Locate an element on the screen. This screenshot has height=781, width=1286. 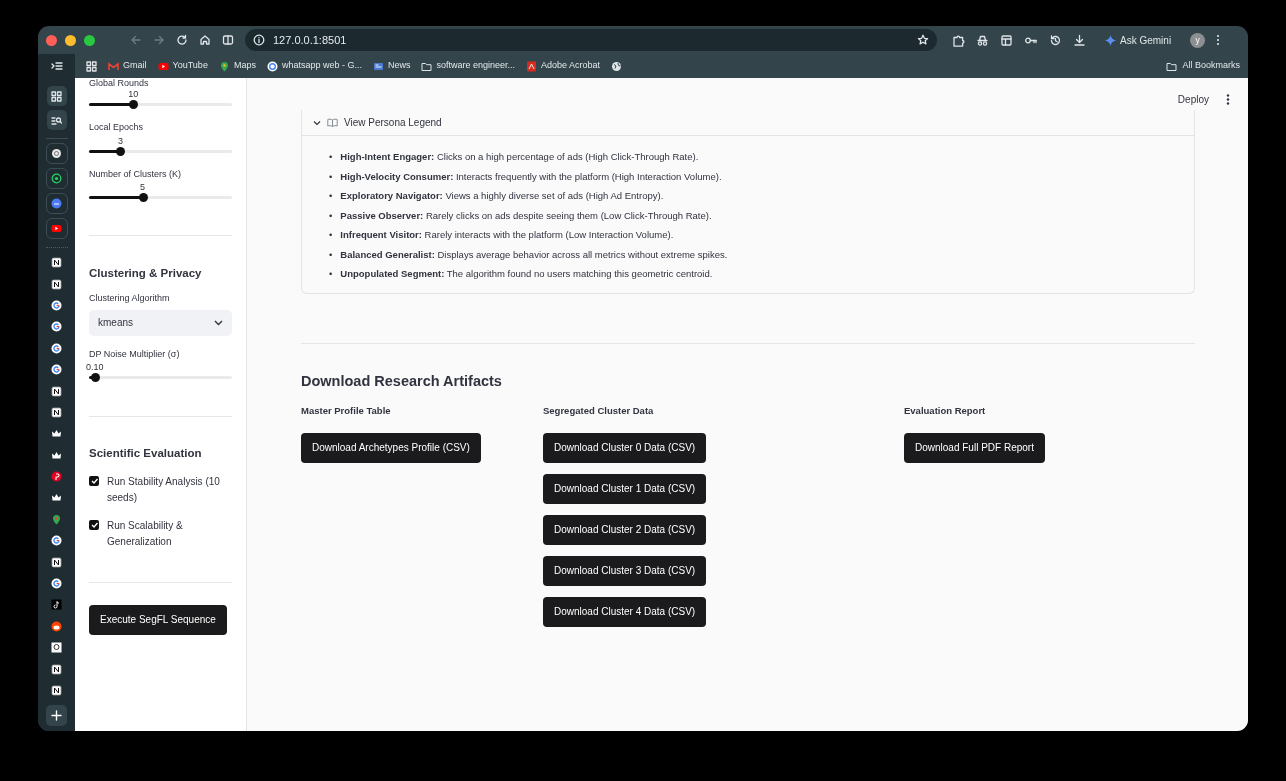
section-heading: Scientific Evaluation is located at coordinates (146, 454).